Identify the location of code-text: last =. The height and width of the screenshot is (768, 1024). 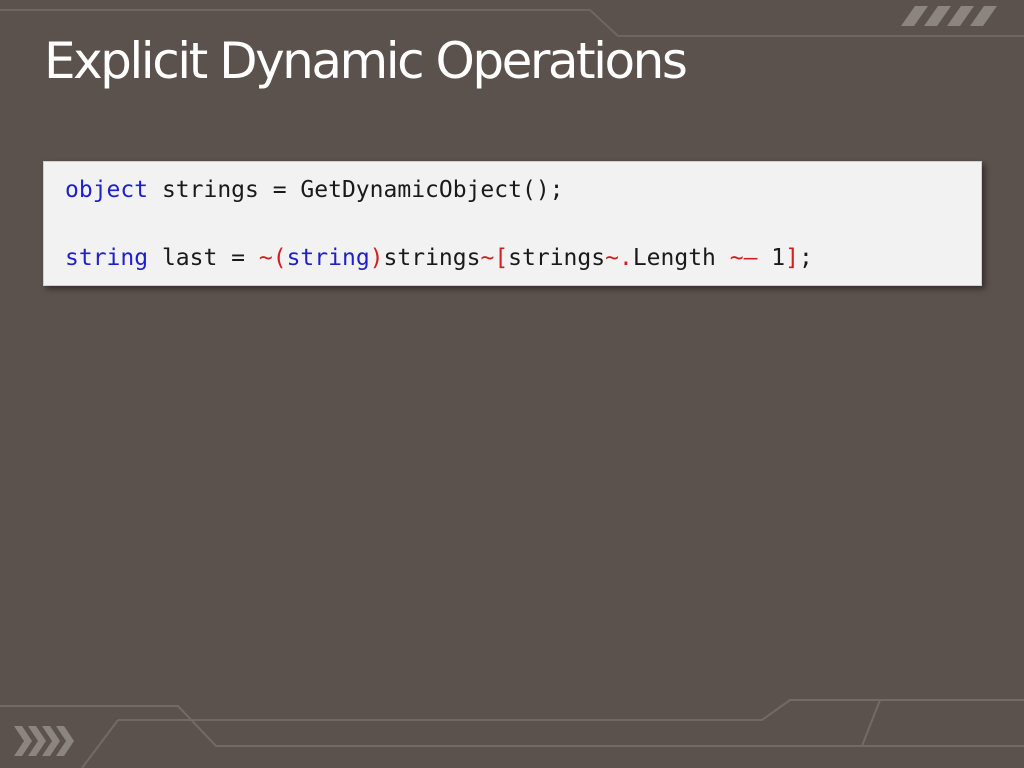
(203, 258).